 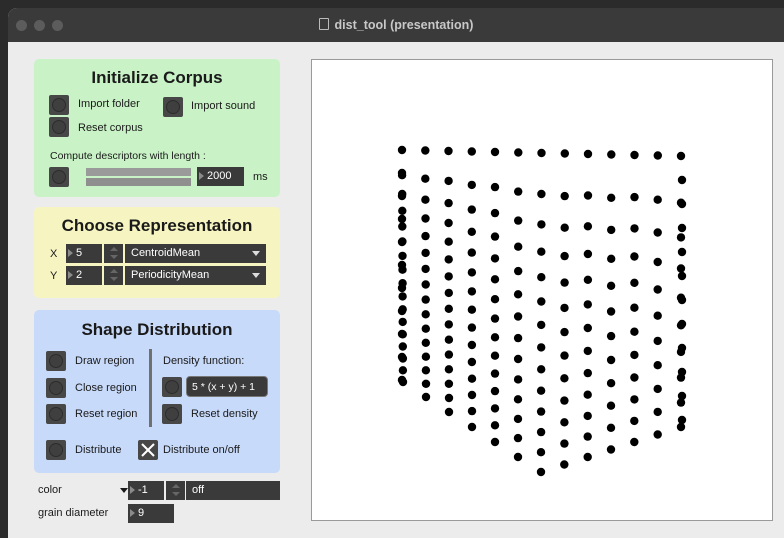 I want to click on checkmark-x-icon, so click(x=148, y=450).